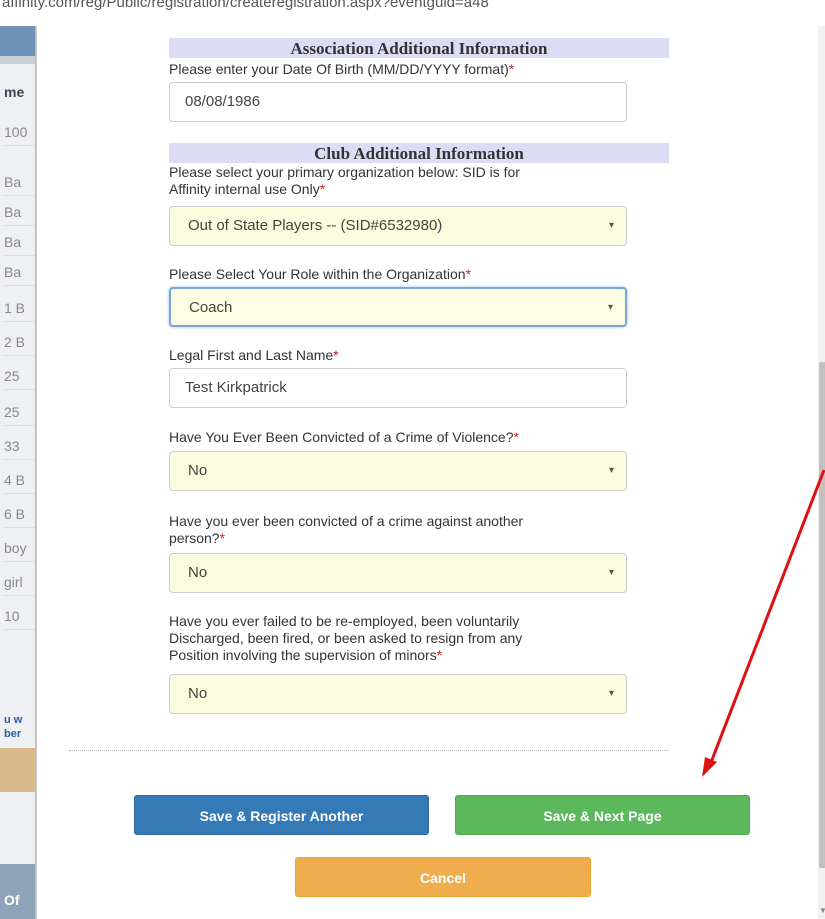  Describe the element at coordinates (766, 617) in the screenshot. I see `annotation-arrow-line` at that location.